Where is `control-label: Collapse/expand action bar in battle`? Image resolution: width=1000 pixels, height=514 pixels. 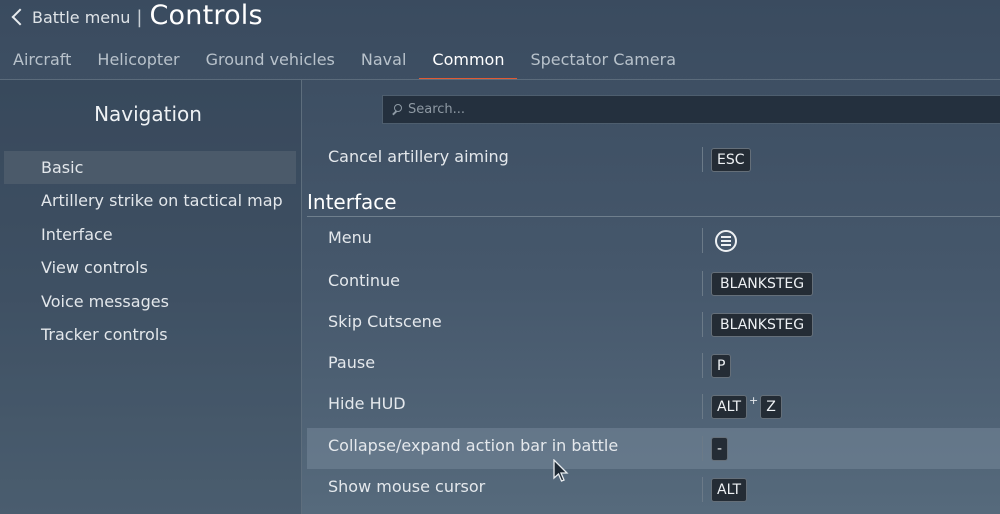 control-label: Collapse/expand action bar in battle is located at coordinates (473, 445).